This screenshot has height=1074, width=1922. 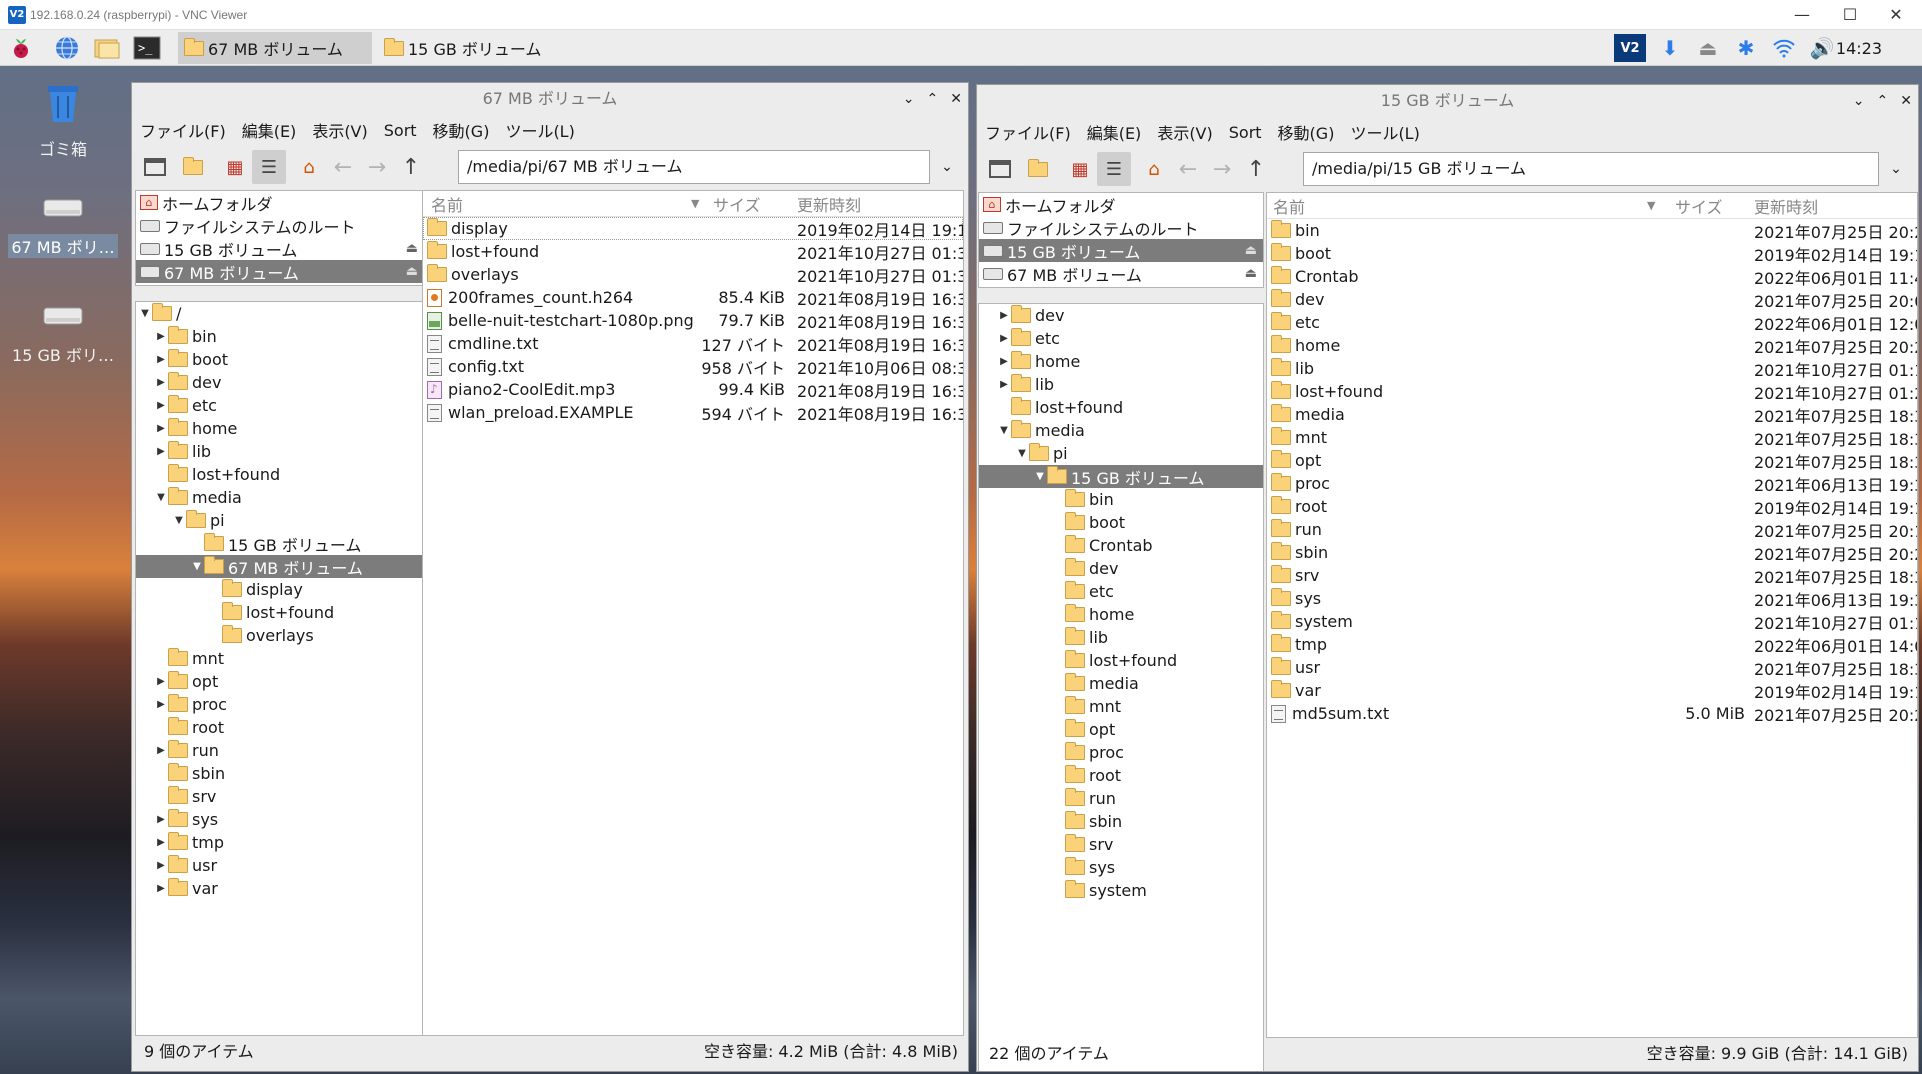 I want to click on place-home: ⌂ ホームフォルダ, so click(x=1121, y=204).